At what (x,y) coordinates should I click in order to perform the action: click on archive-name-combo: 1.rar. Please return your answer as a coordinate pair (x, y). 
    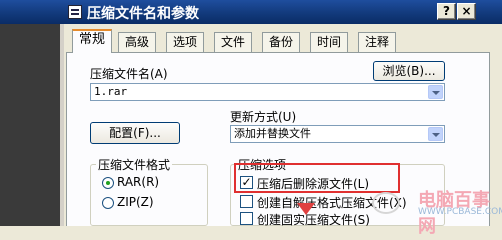
    Looking at the image, I should click on (267, 92).